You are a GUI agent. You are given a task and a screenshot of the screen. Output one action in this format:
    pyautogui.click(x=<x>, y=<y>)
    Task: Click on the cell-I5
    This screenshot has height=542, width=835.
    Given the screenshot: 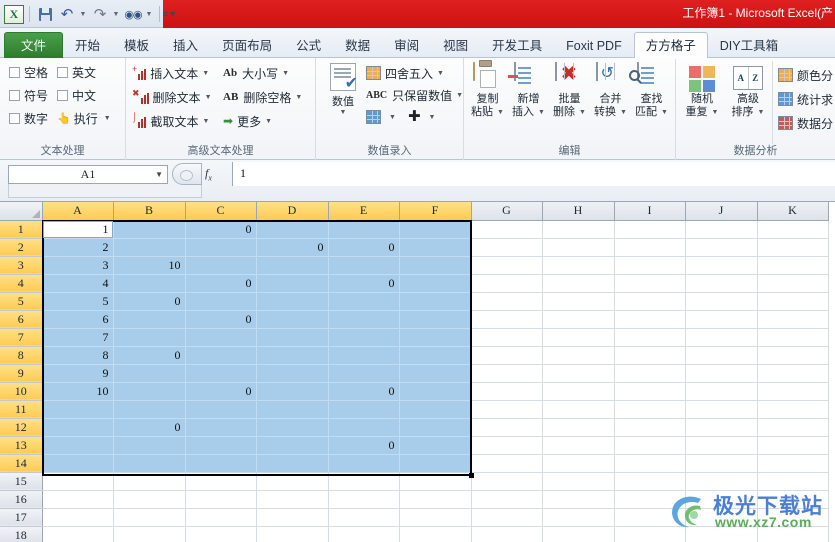 What is the action you would take?
    pyautogui.click(x=650, y=301)
    